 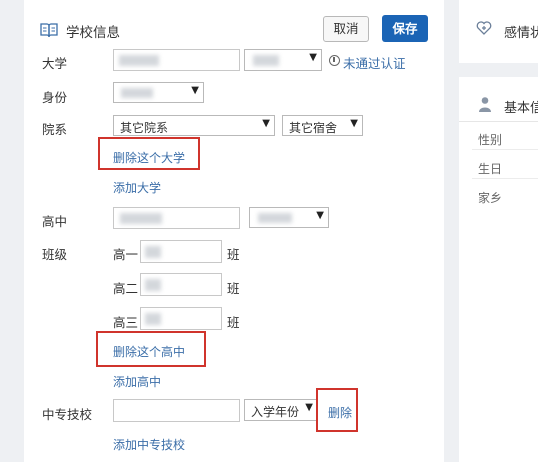 I want to click on vocational-year-select: 入学年份 ▼, so click(x=281, y=410).